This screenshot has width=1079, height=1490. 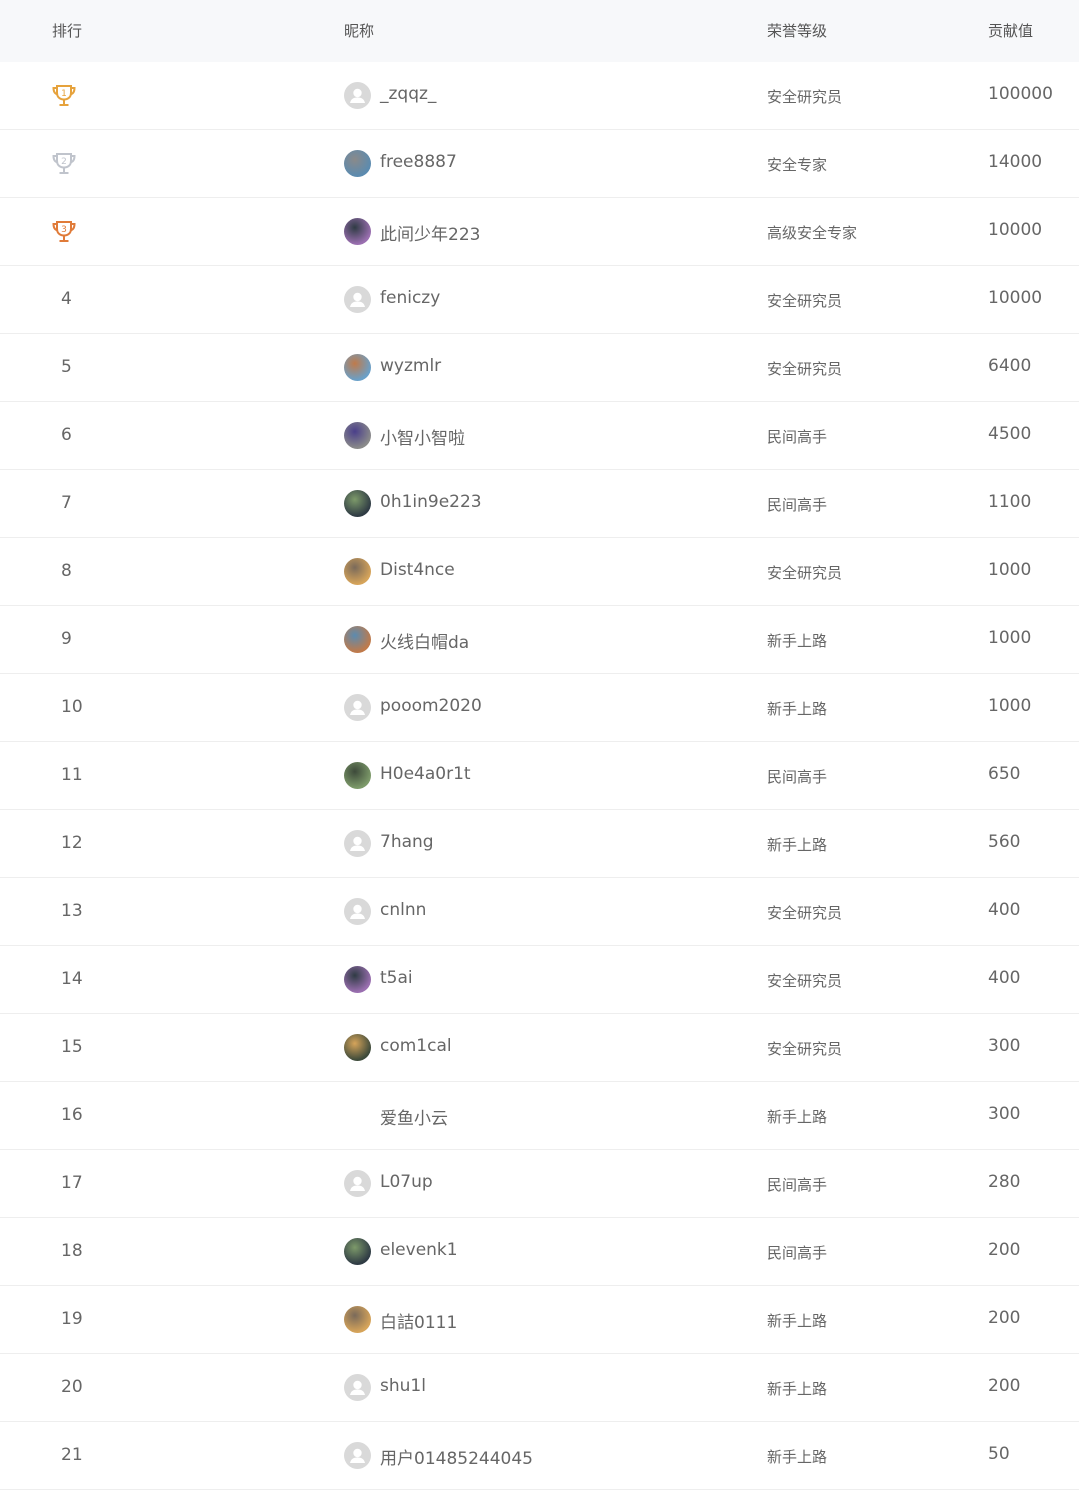 I want to click on rank-number: 9, so click(x=66, y=639).